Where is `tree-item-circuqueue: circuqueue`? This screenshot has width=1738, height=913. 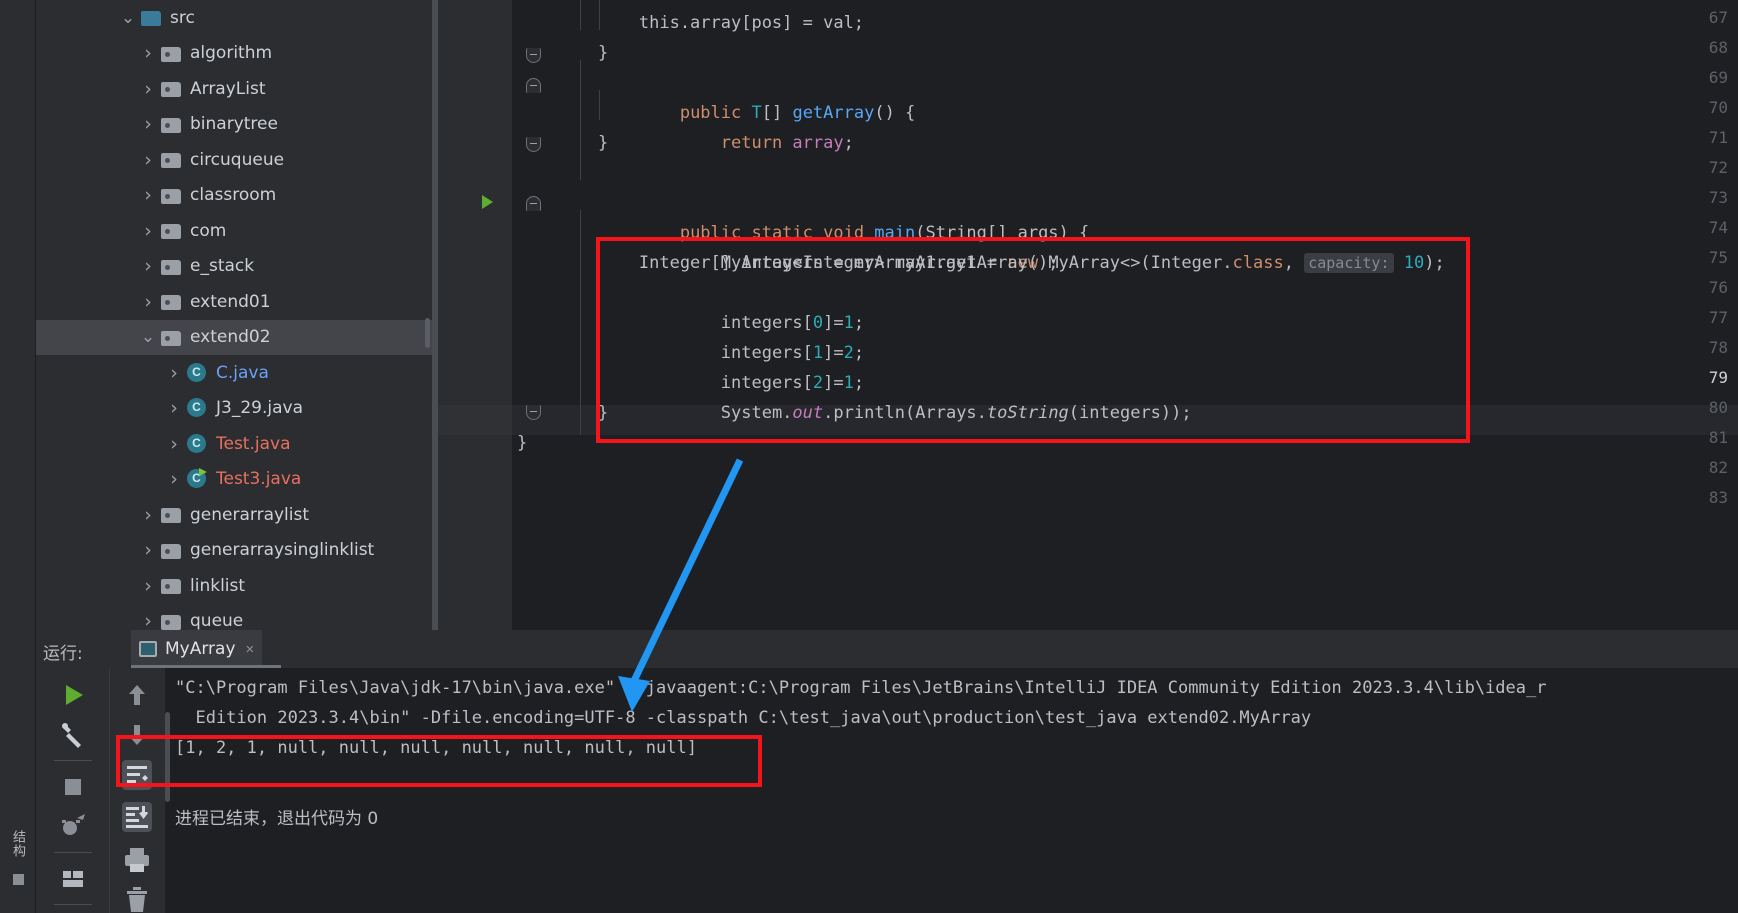
tree-item-circuqueue: circuqueue is located at coordinates (234, 160).